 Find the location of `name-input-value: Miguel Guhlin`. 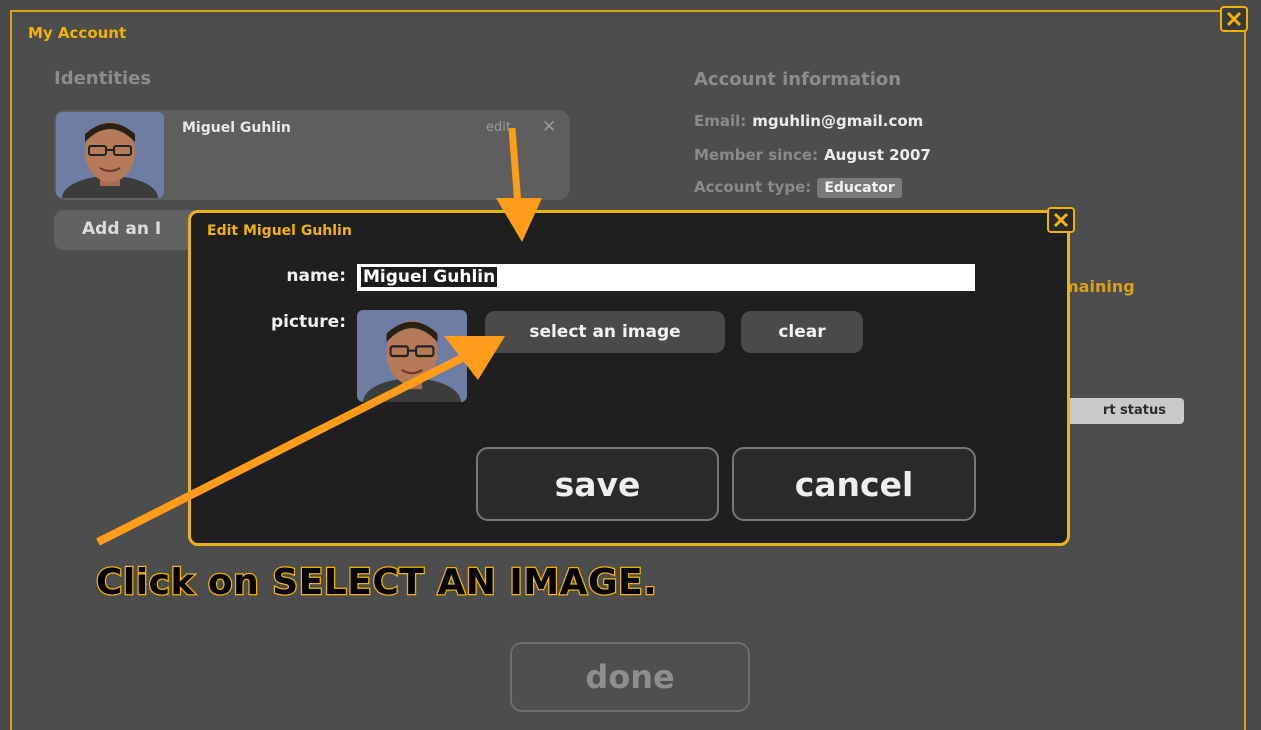

name-input-value: Miguel Guhlin is located at coordinates (429, 277).